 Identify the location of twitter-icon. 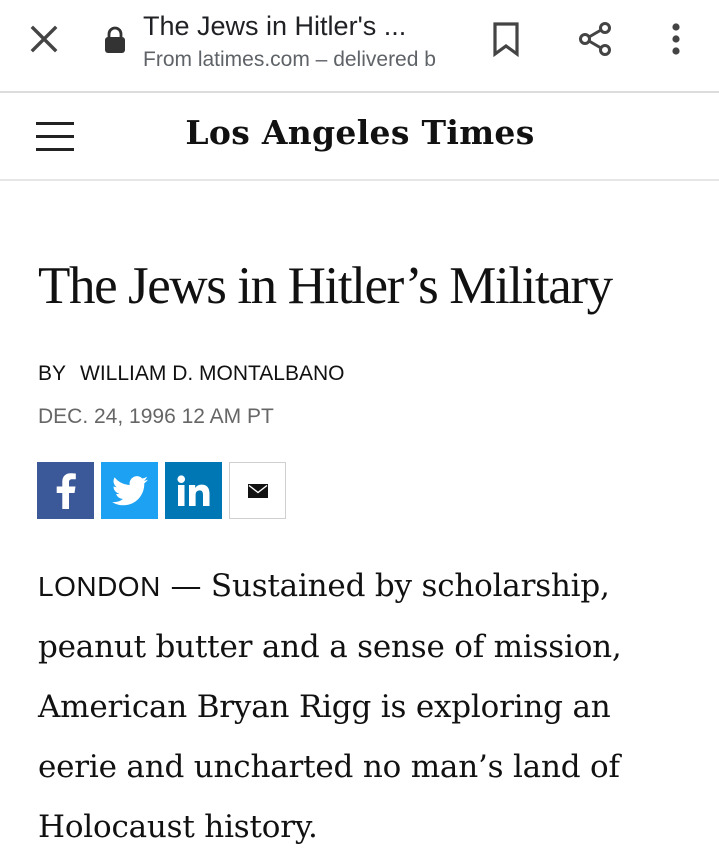
(129, 490).